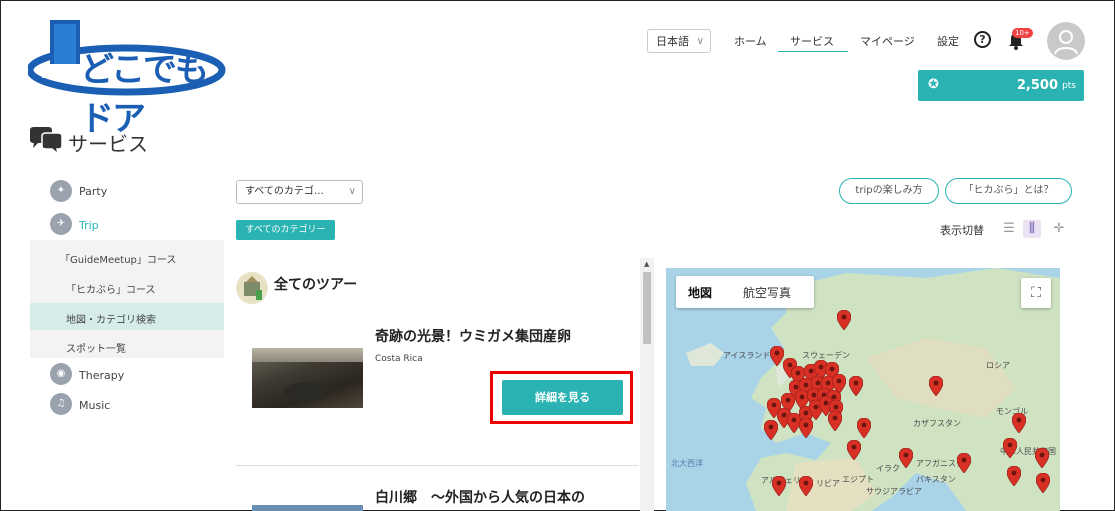 This screenshot has width=1115, height=511. What do you see at coordinates (750, 41) in the screenshot?
I see `nav-home: ホーム` at bounding box center [750, 41].